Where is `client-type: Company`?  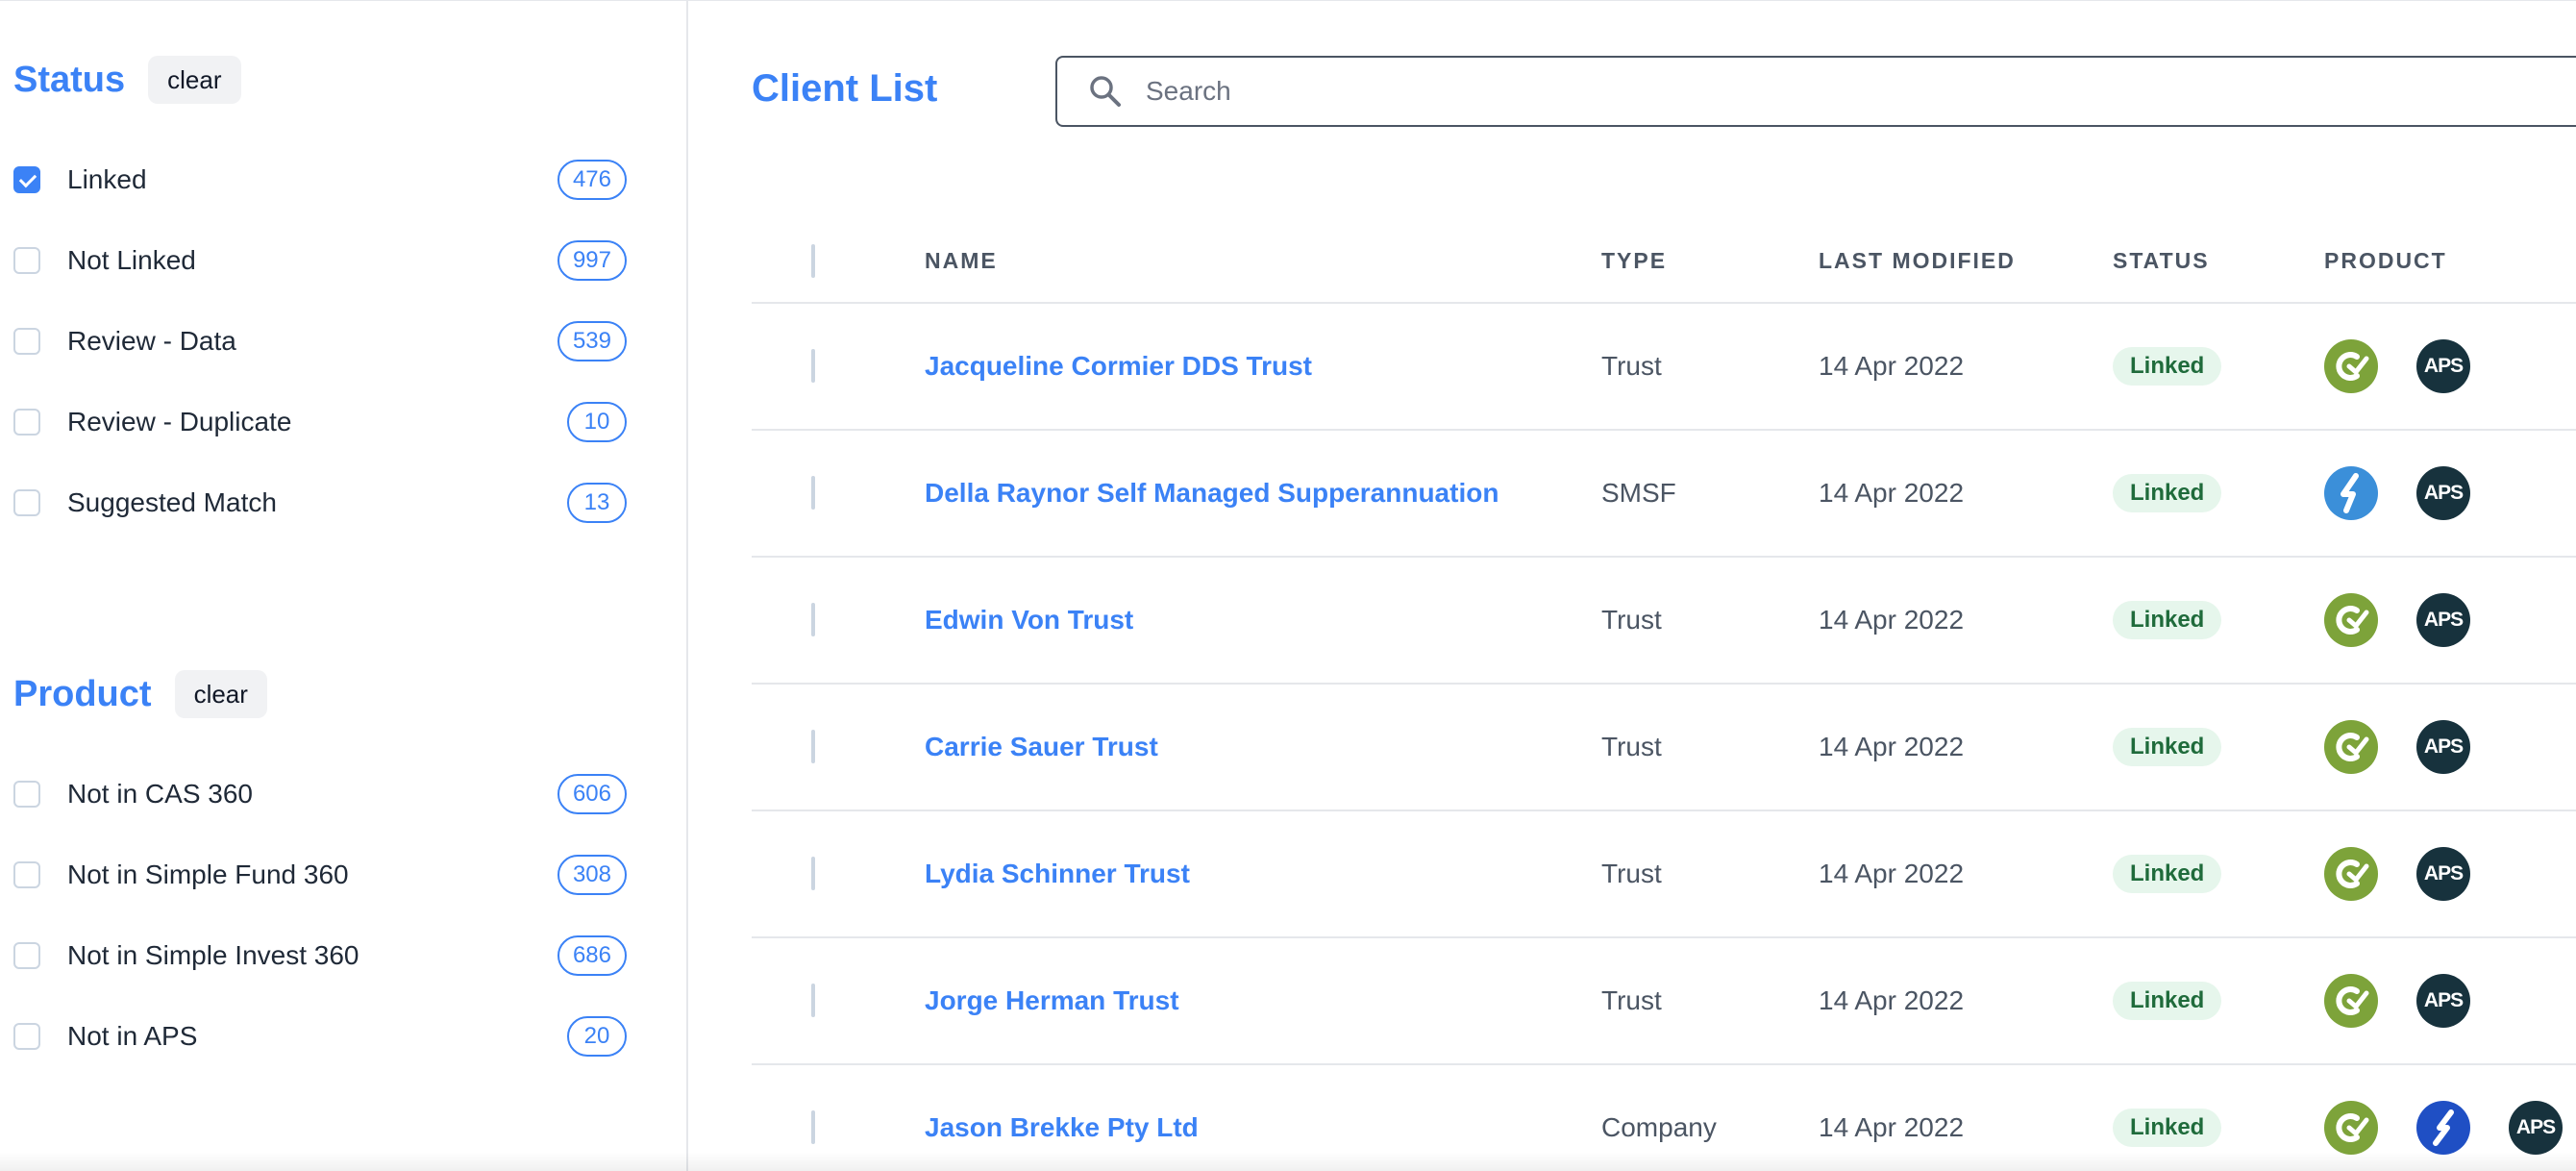 client-type: Company is located at coordinates (1659, 1127).